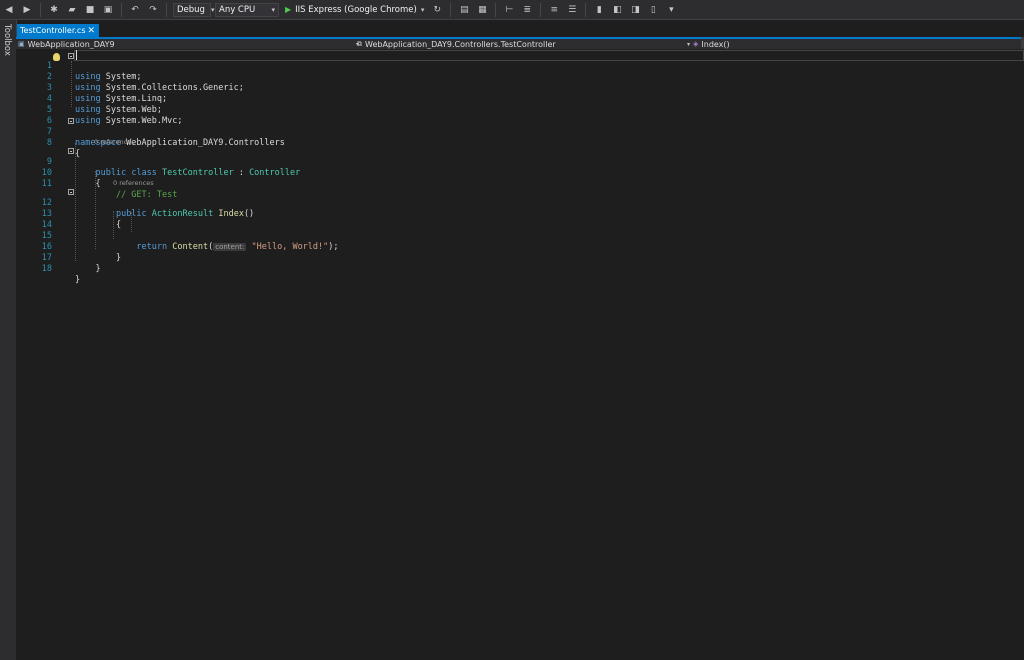 The width and height of the screenshot is (1024, 660). What do you see at coordinates (516, 184) in the screenshot?
I see `code-line: 11 // GET: Test` at bounding box center [516, 184].